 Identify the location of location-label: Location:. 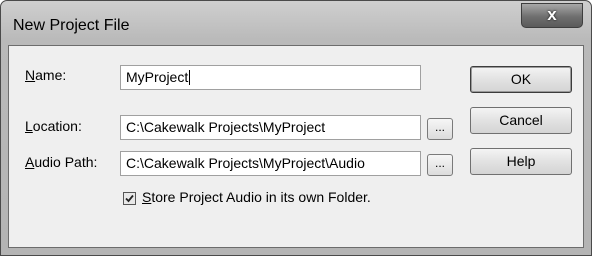
(53, 126).